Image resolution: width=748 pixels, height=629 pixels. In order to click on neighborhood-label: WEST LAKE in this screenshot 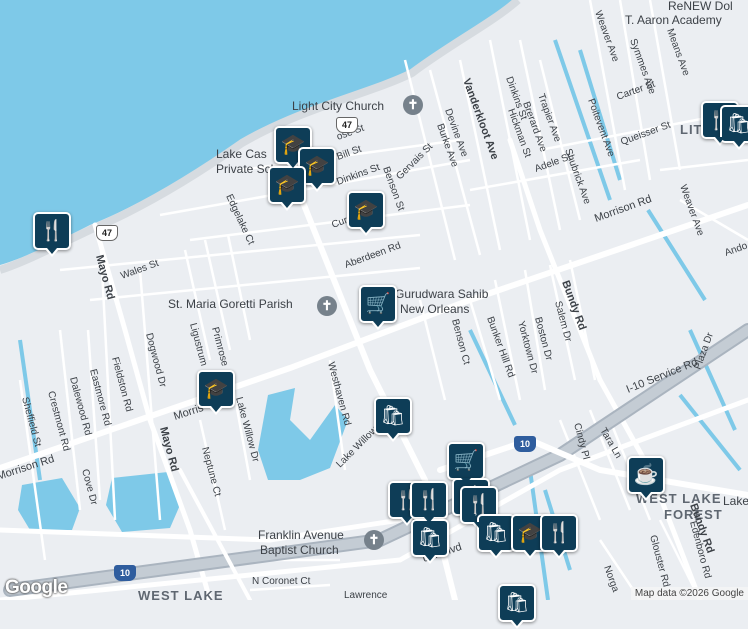, I will do `click(181, 594)`.